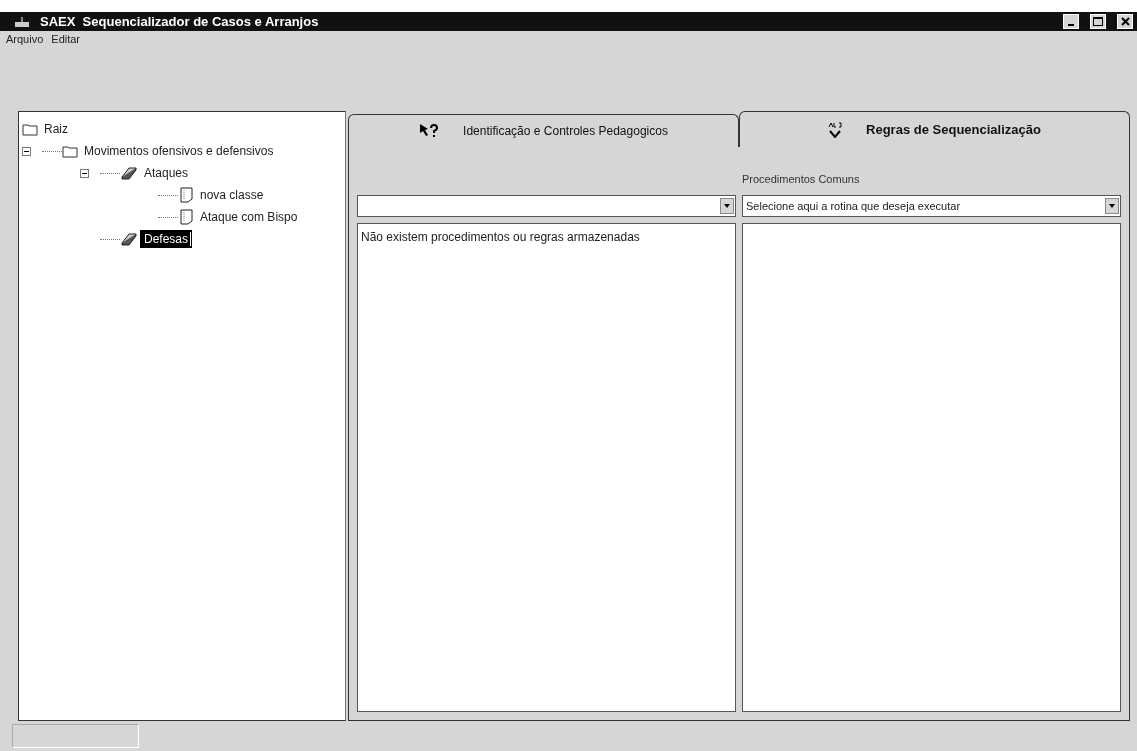 Image resolution: width=1137 pixels, height=751 pixels. I want to click on spellcheck-icon, so click(835, 129).